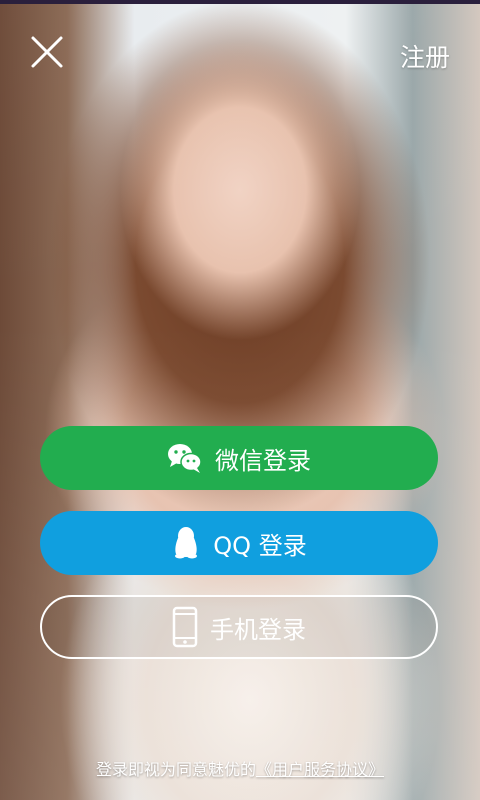 The height and width of the screenshot is (800, 480). Describe the element at coordinates (263, 460) in the screenshot. I see `wechat-login-label: 微信登录` at that location.